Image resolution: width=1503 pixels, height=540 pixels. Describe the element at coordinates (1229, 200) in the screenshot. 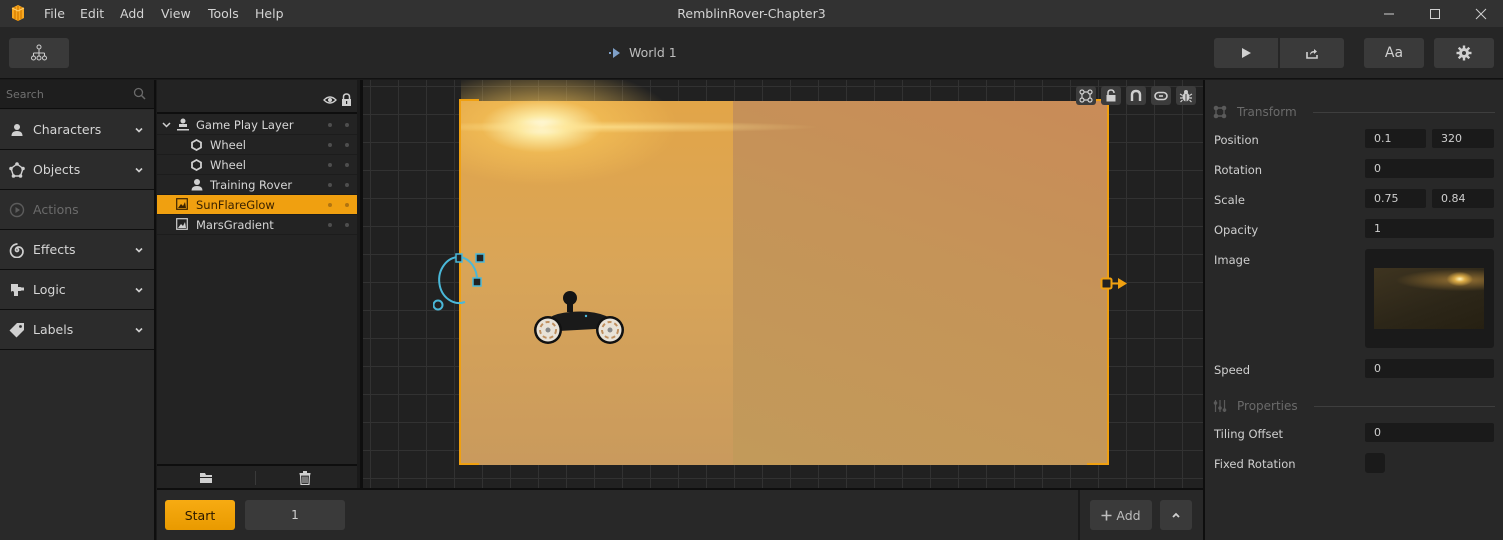

I see `scale-label: Scale` at that location.